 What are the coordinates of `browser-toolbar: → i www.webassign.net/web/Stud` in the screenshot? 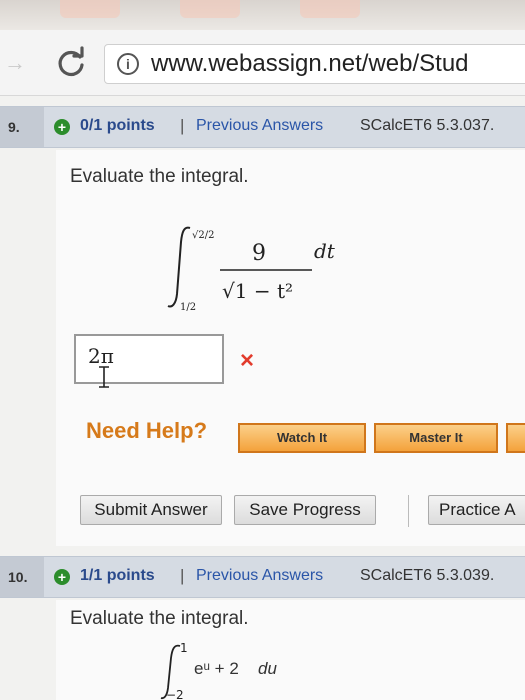 It's located at (262, 63).